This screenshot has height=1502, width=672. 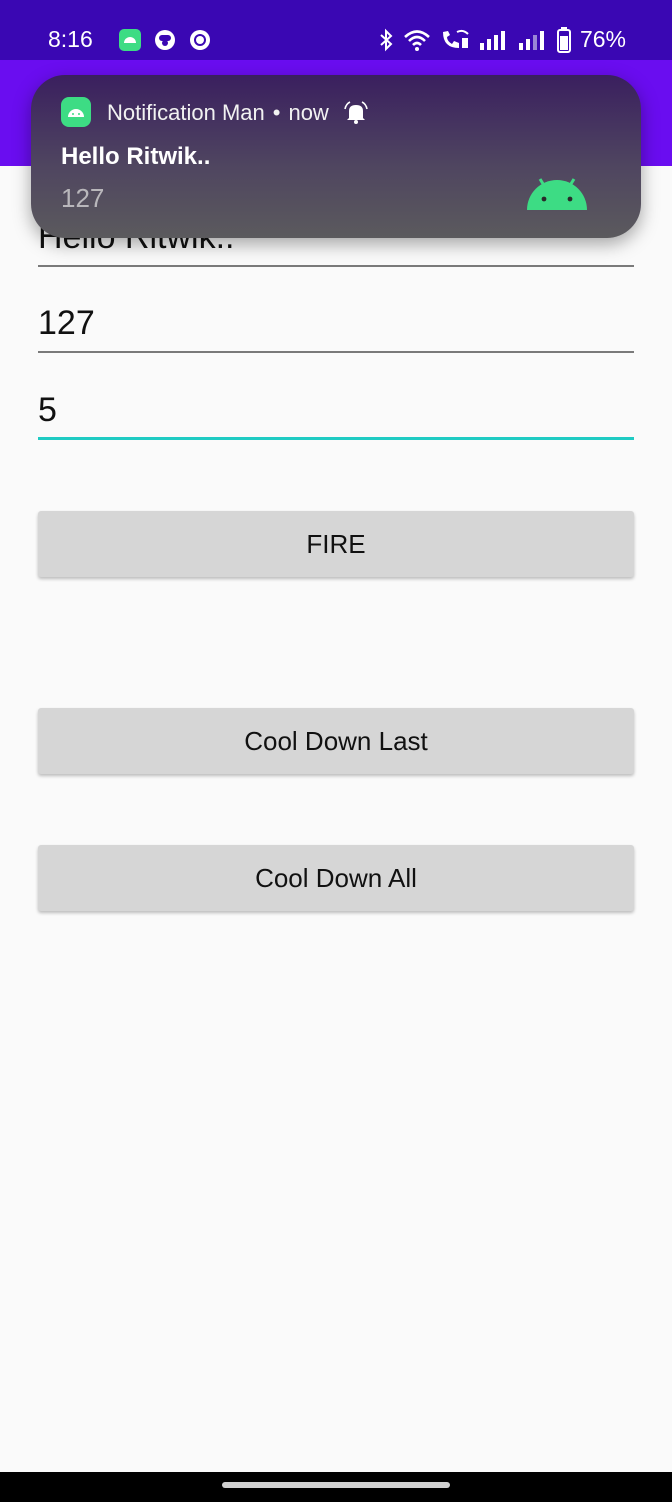 I want to click on circle-icon, so click(x=200, y=40).